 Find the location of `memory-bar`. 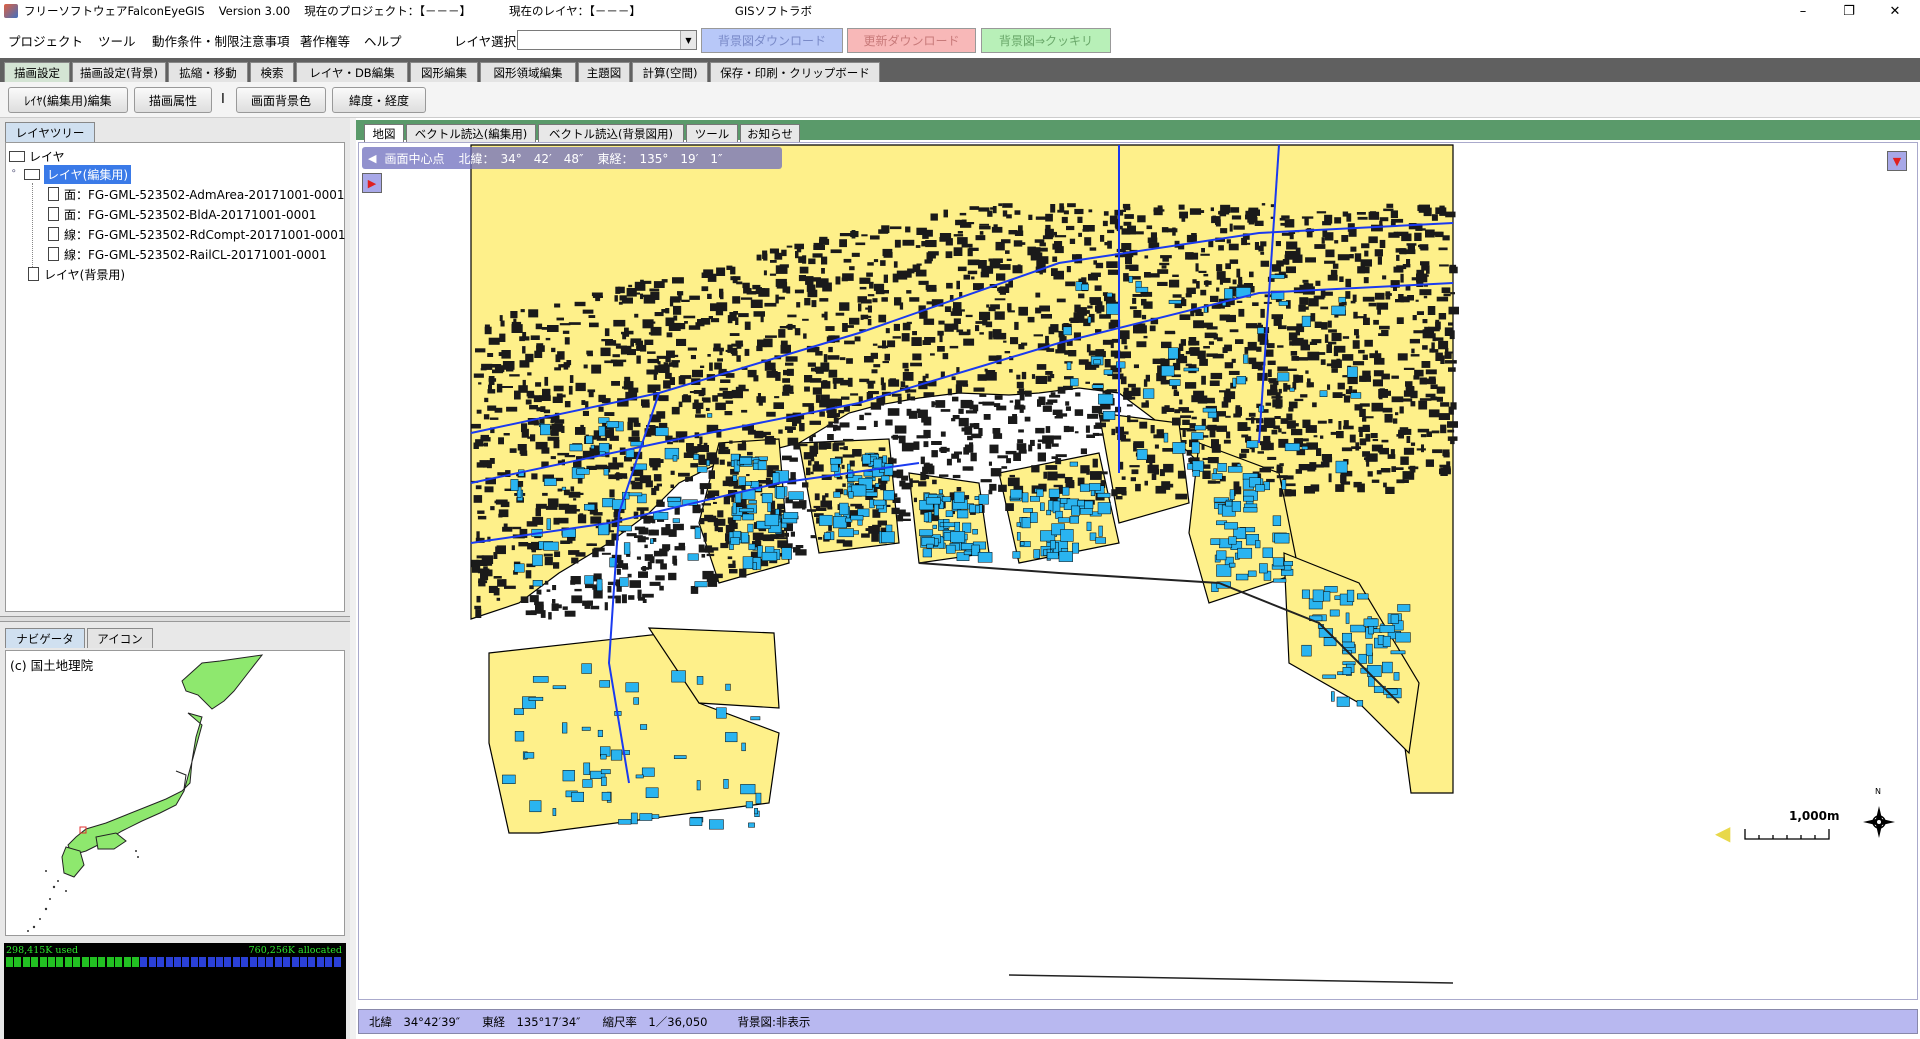

memory-bar is located at coordinates (175, 962).